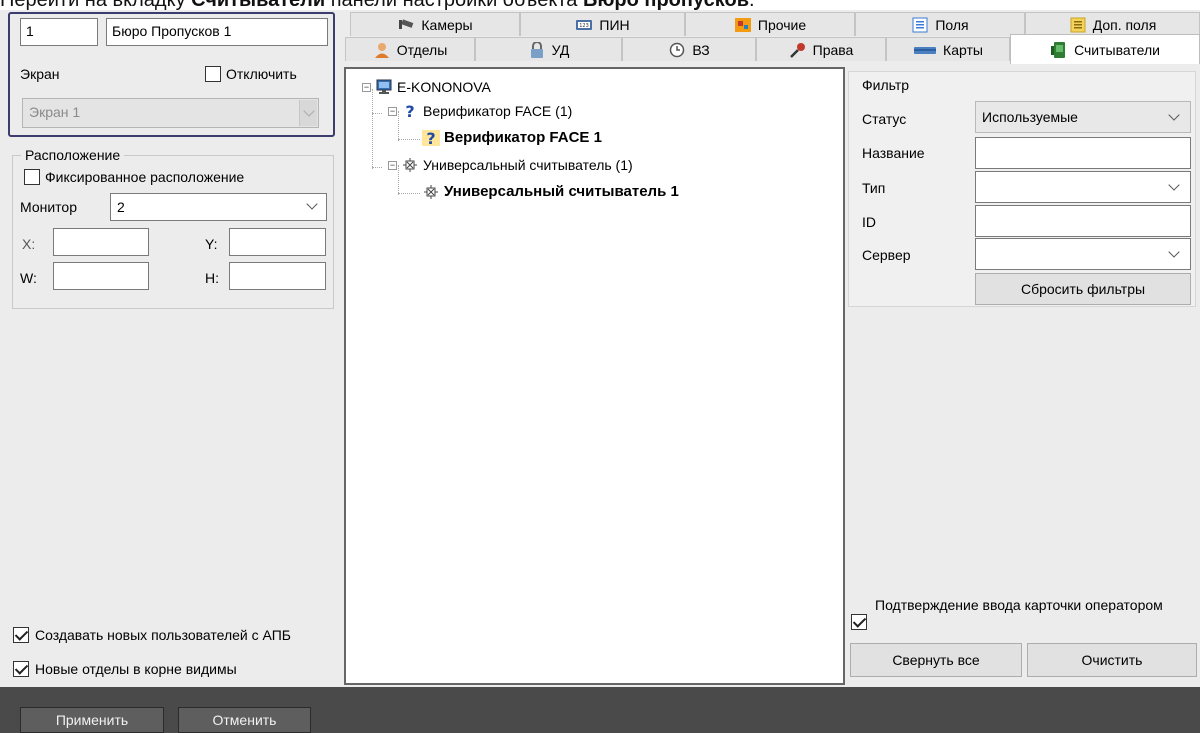 The width and height of the screenshot is (1200, 733). Describe the element at coordinates (212, 278) in the screenshot. I see `h-label: H:` at that location.